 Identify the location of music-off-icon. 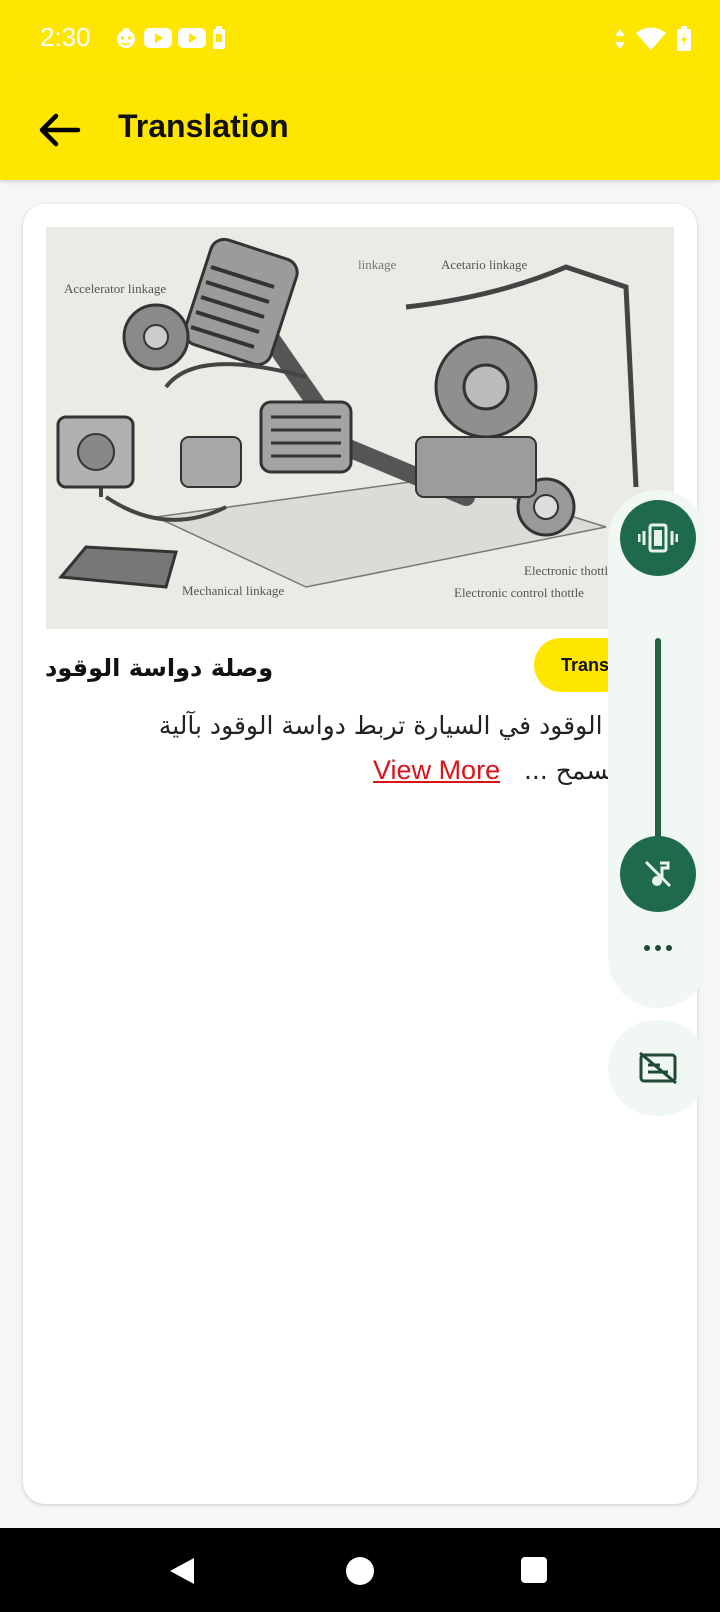
(658, 874).